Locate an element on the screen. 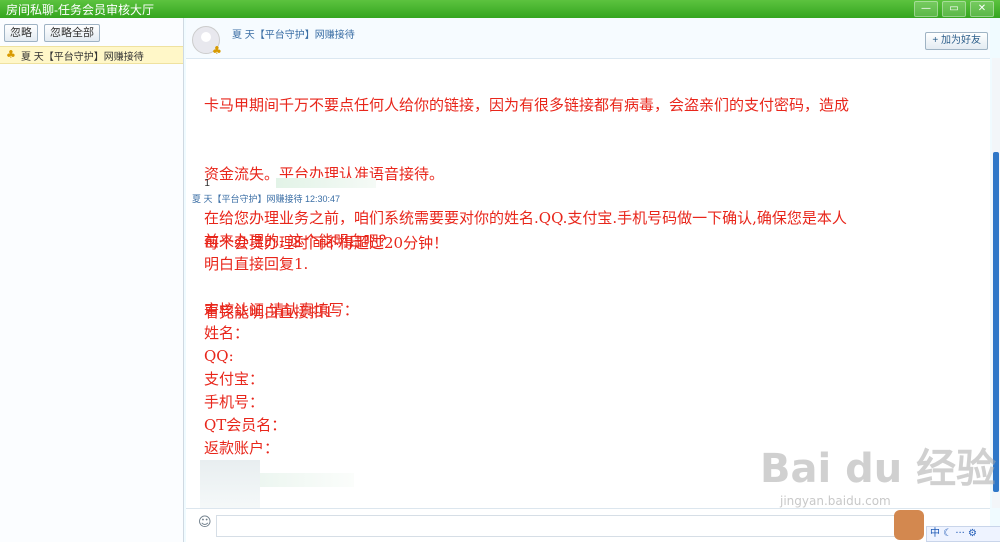  maximize-button: ▭ is located at coordinates (954, 9).